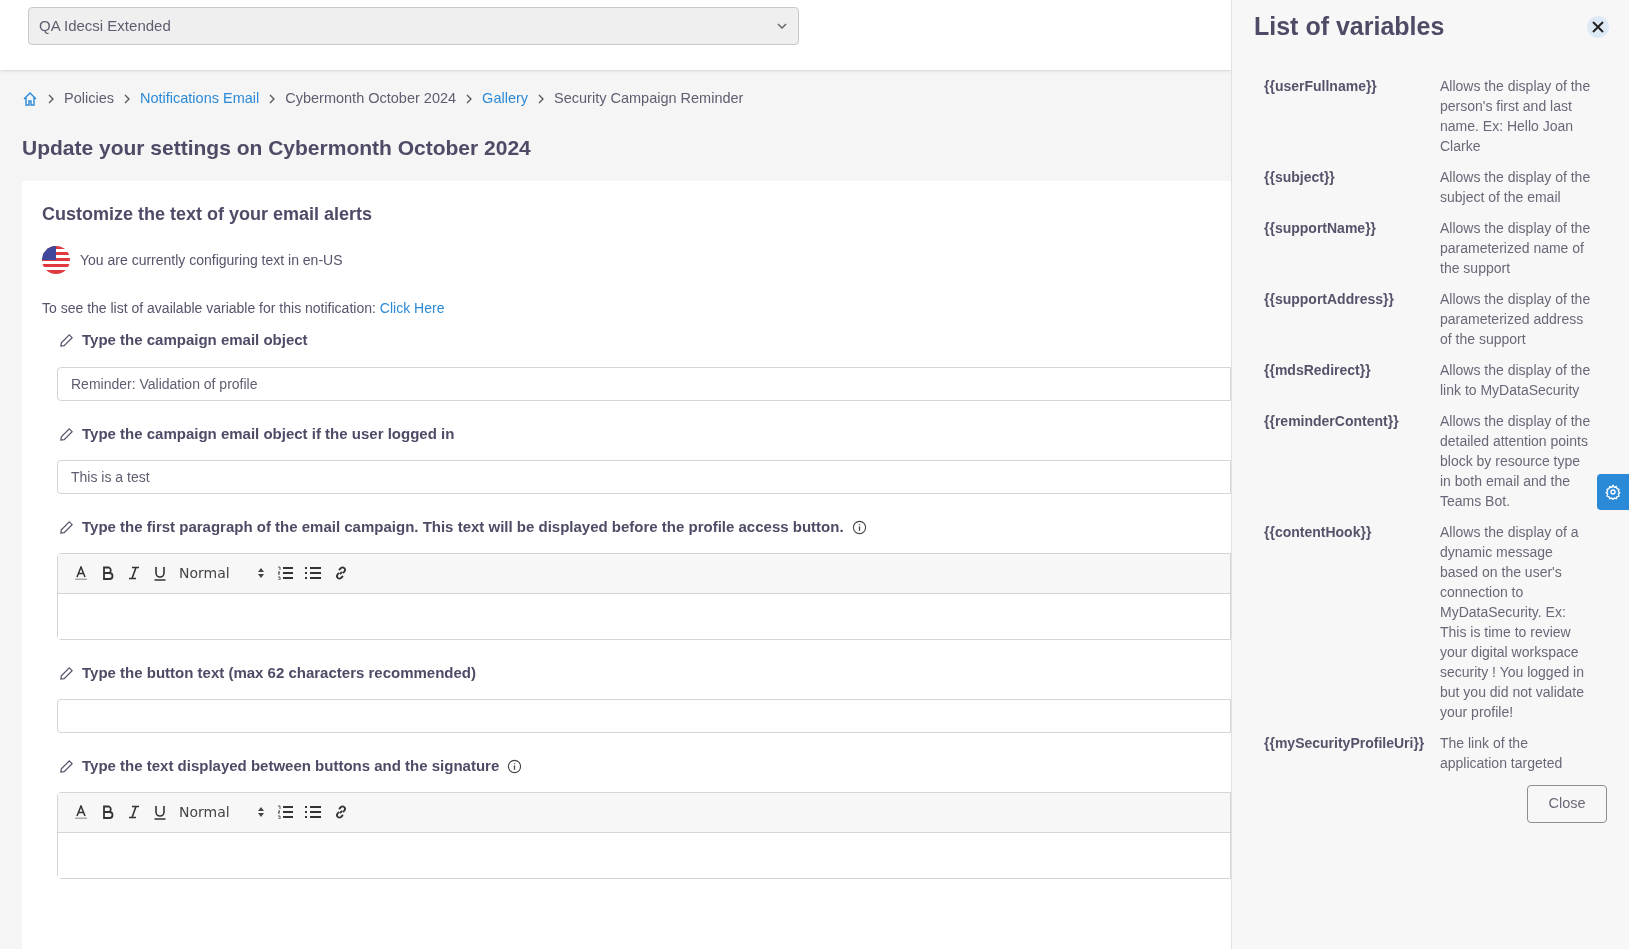 This screenshot has width=1629, height=949. I want to click on breadcrumb-item: Security Campaign Reminder, so click(649, 98).